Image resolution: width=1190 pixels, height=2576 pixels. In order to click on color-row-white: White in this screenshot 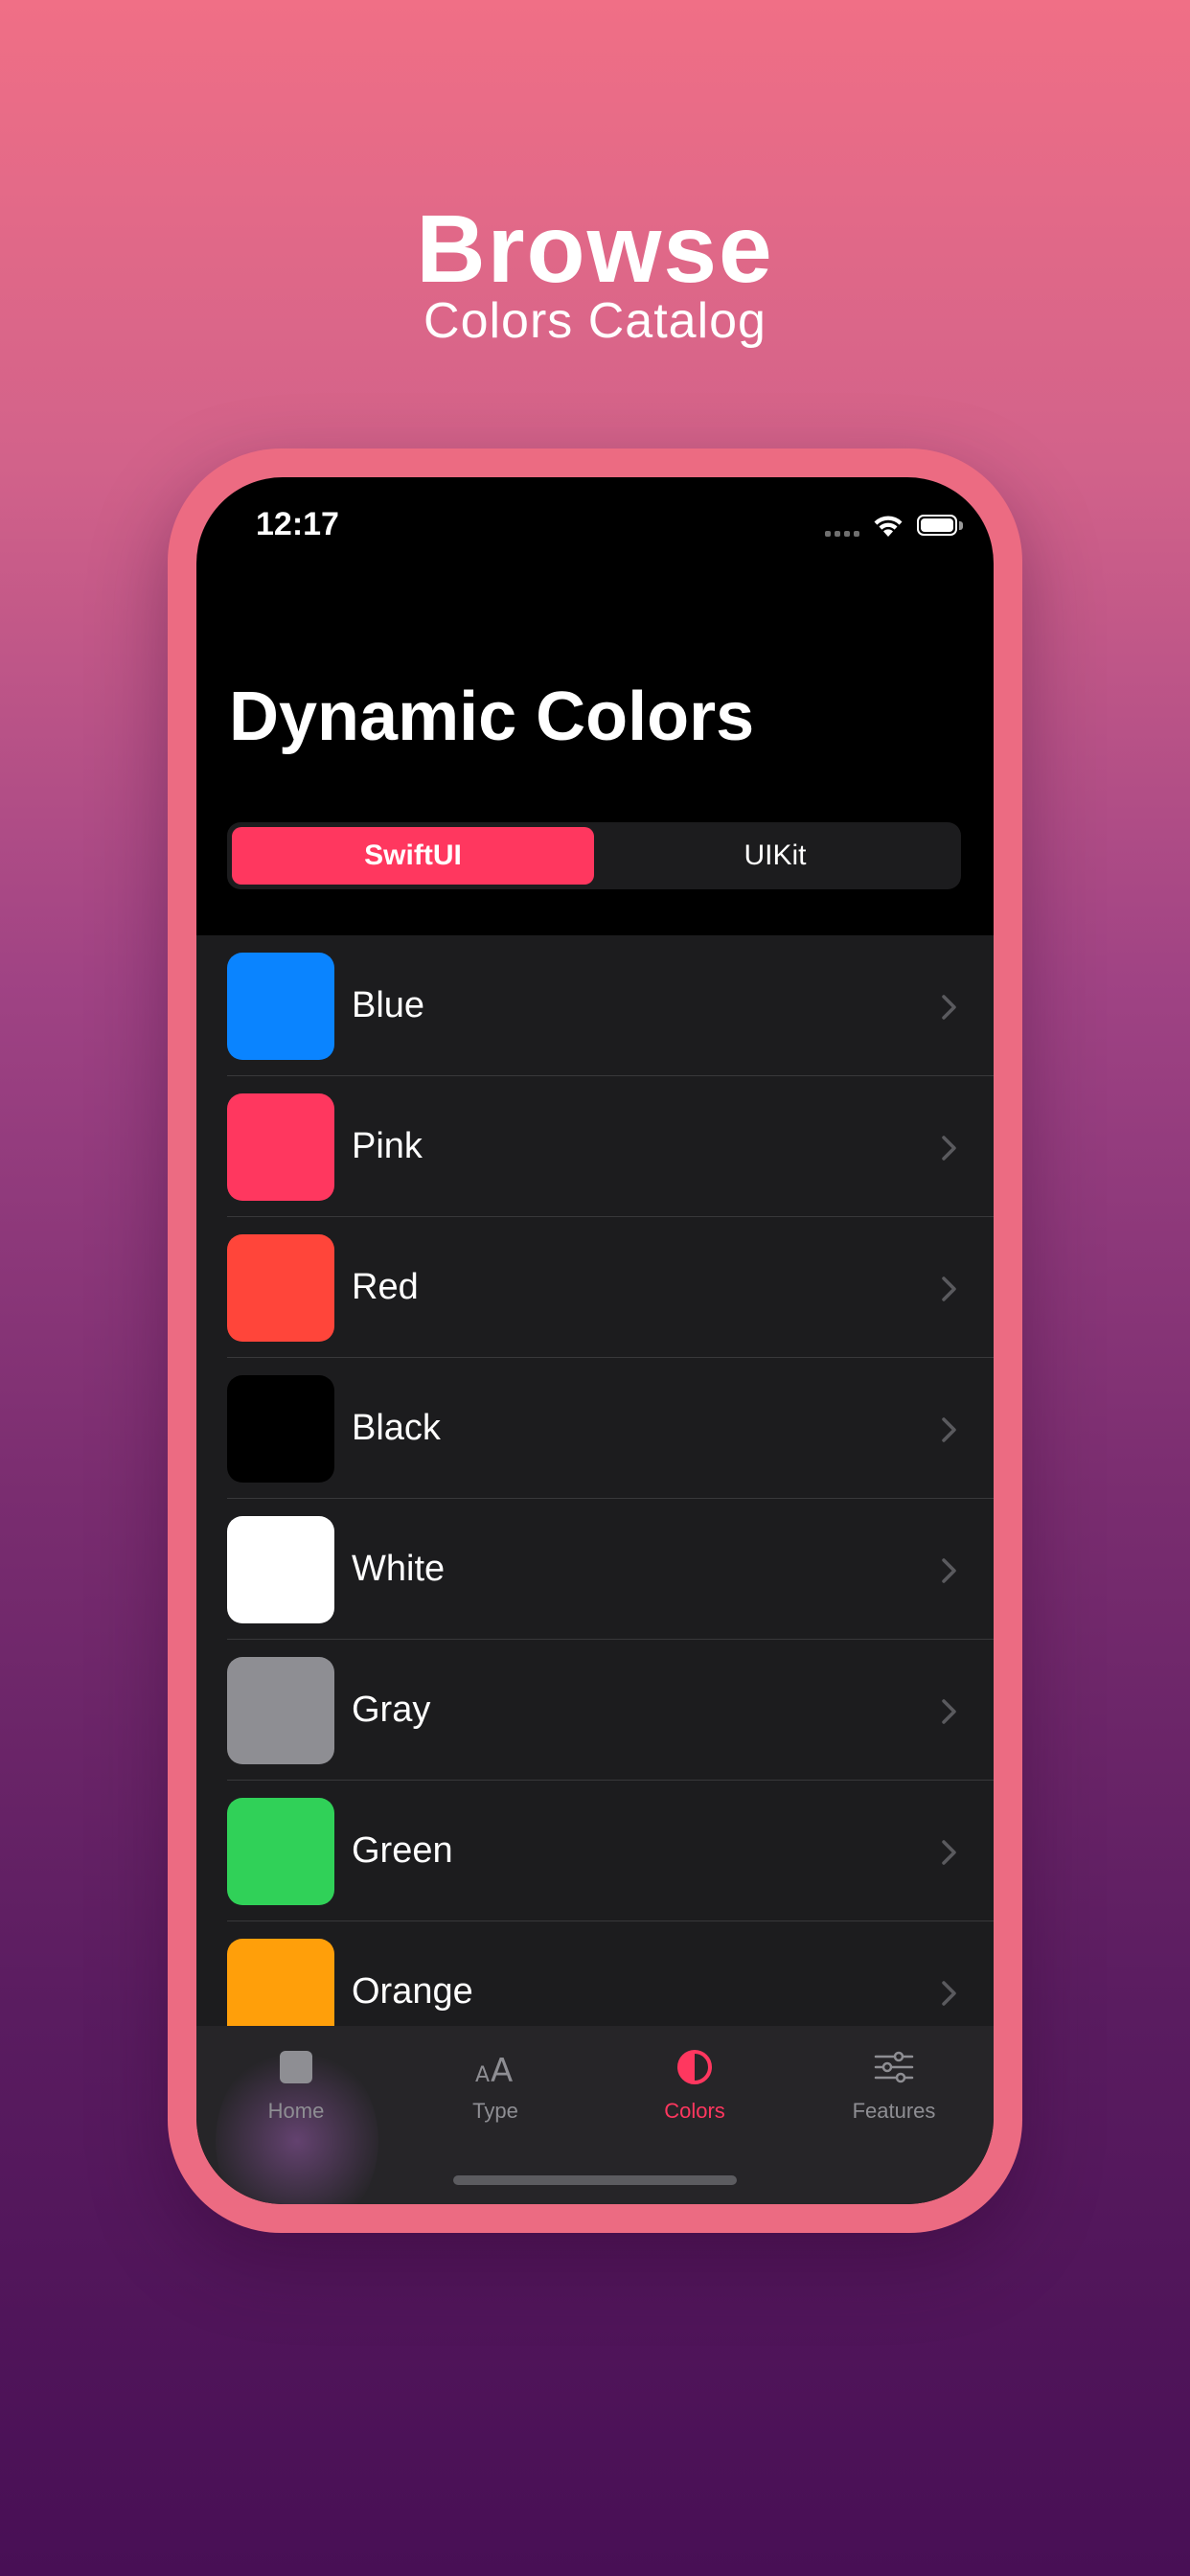, I will do `click(595, 1569)`.